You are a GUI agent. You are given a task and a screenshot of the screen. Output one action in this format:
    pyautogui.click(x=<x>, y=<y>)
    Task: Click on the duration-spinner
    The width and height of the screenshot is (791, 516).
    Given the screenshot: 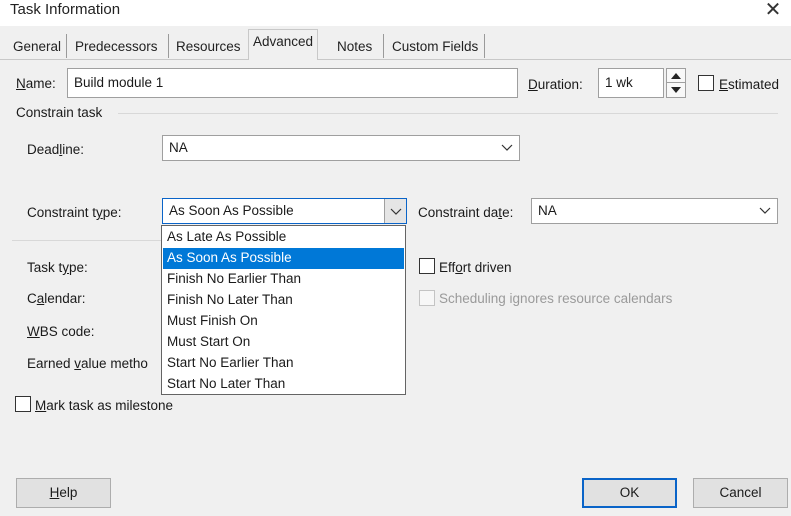 What is the action you would take?
    pyautogui.click(x=676, y=83)
    